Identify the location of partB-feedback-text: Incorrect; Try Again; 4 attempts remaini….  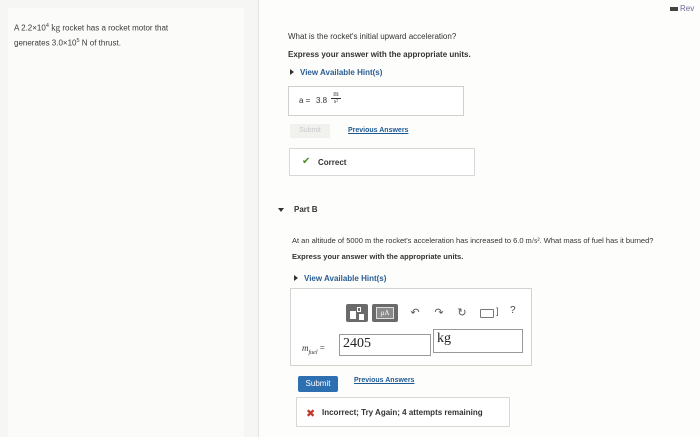
(402, 412).